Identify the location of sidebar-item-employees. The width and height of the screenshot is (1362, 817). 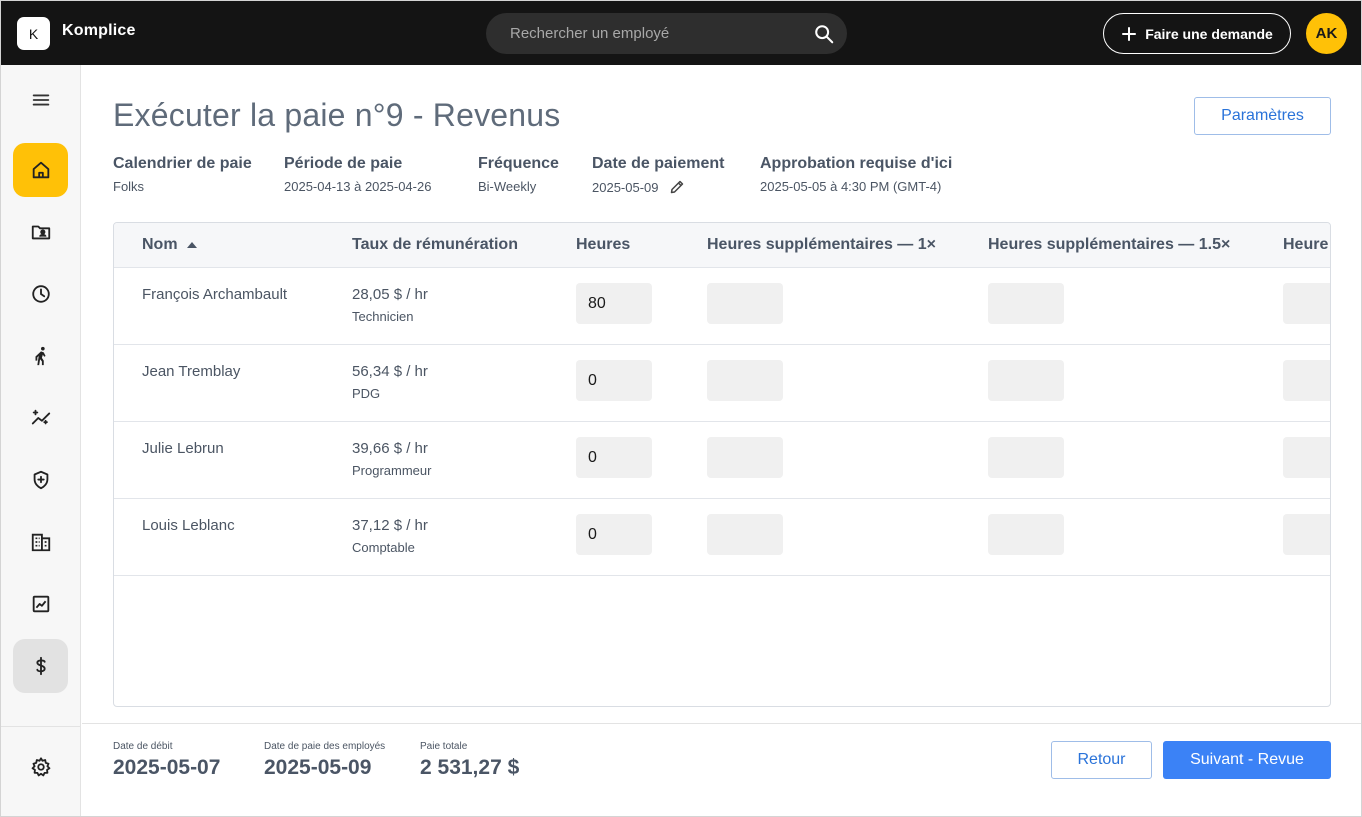
(40, 232).